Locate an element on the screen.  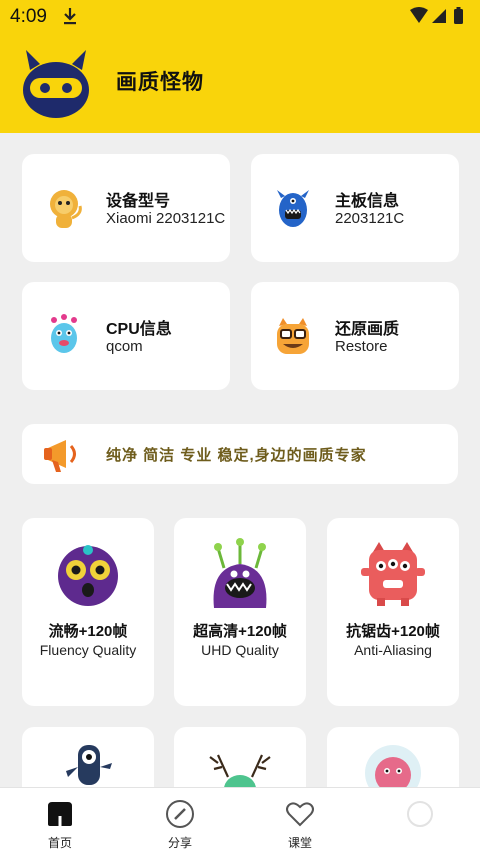
anti-aliasing-mode-subtitle: Anti-Aliasing is located at coordinates (393, 650).